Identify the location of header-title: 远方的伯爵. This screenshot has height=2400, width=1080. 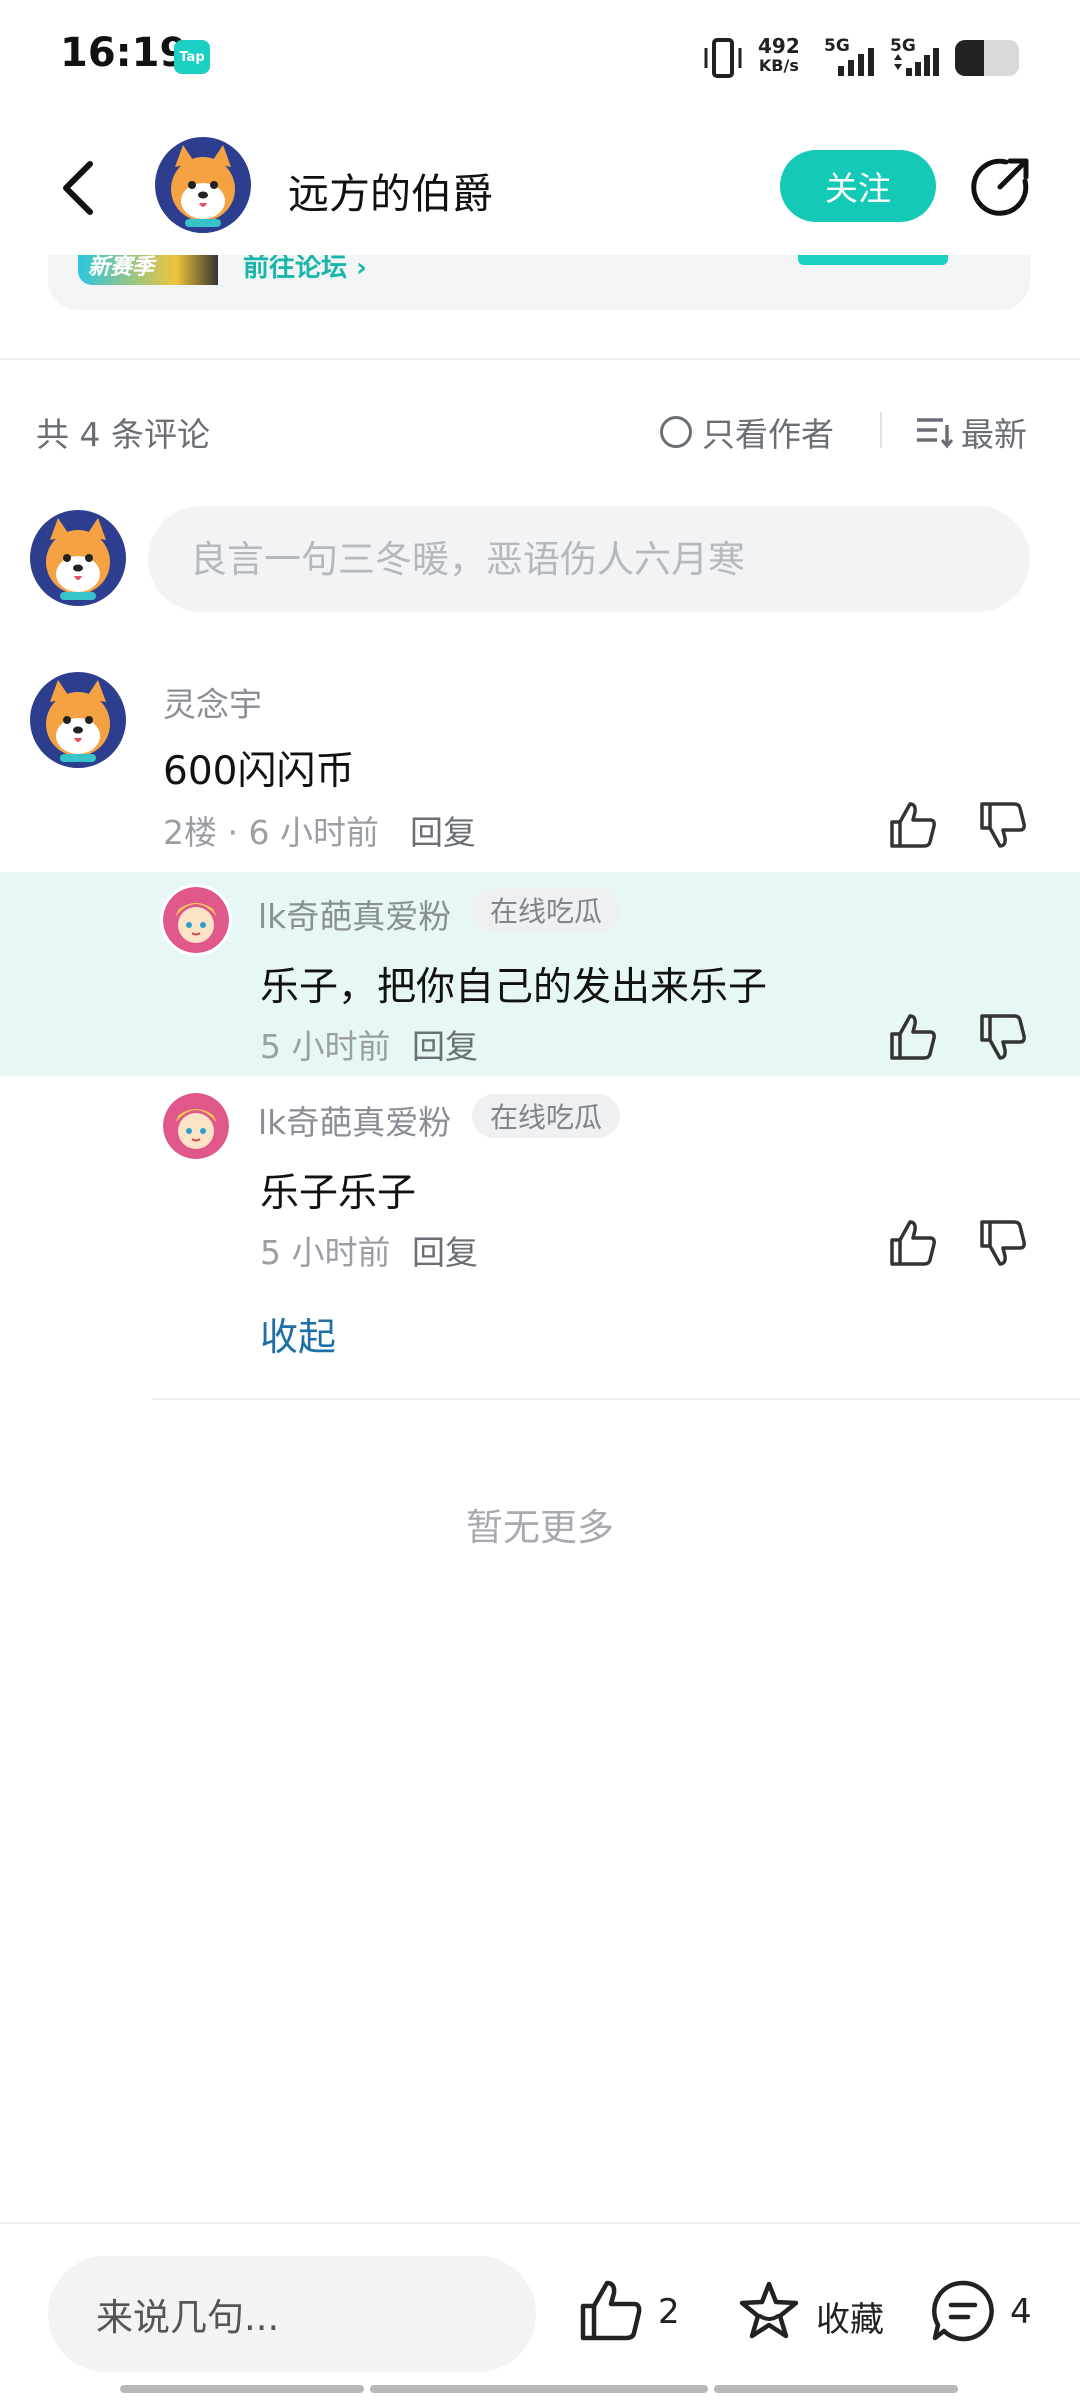
(390, 194).